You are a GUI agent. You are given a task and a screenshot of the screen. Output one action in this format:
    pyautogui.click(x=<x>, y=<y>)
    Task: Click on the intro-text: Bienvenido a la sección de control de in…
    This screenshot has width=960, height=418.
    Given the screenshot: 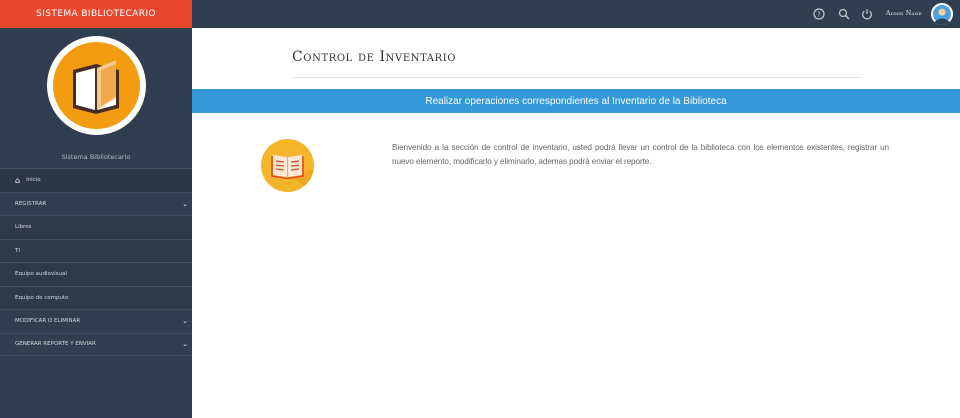 What is the action you would take?
    pyautogui.click(x=640, y=154)
    